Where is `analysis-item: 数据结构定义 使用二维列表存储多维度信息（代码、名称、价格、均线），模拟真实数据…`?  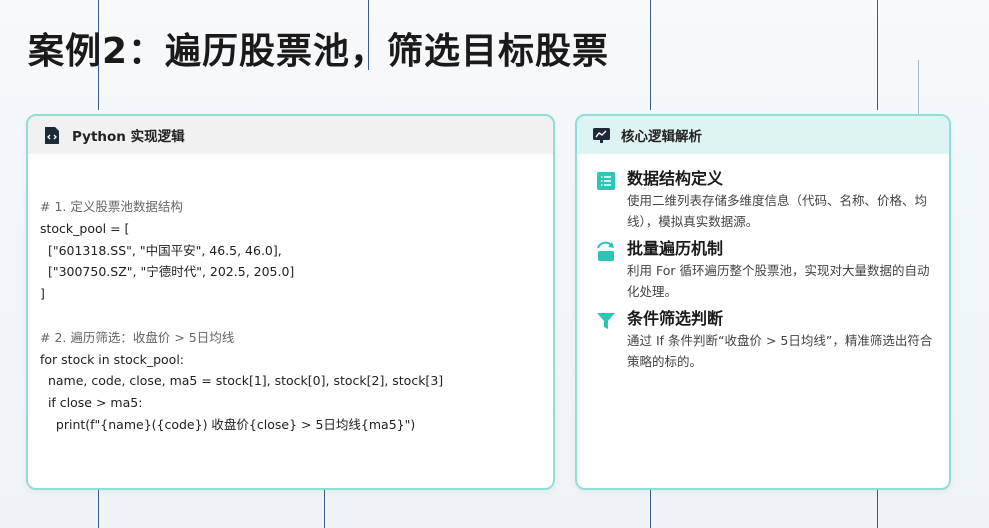 analysis-item: 数据结构定义 使用二维列表存储多维度信息（代码、名称、价格、均线），模拟真实数据… is located at coordinates (764, 200).